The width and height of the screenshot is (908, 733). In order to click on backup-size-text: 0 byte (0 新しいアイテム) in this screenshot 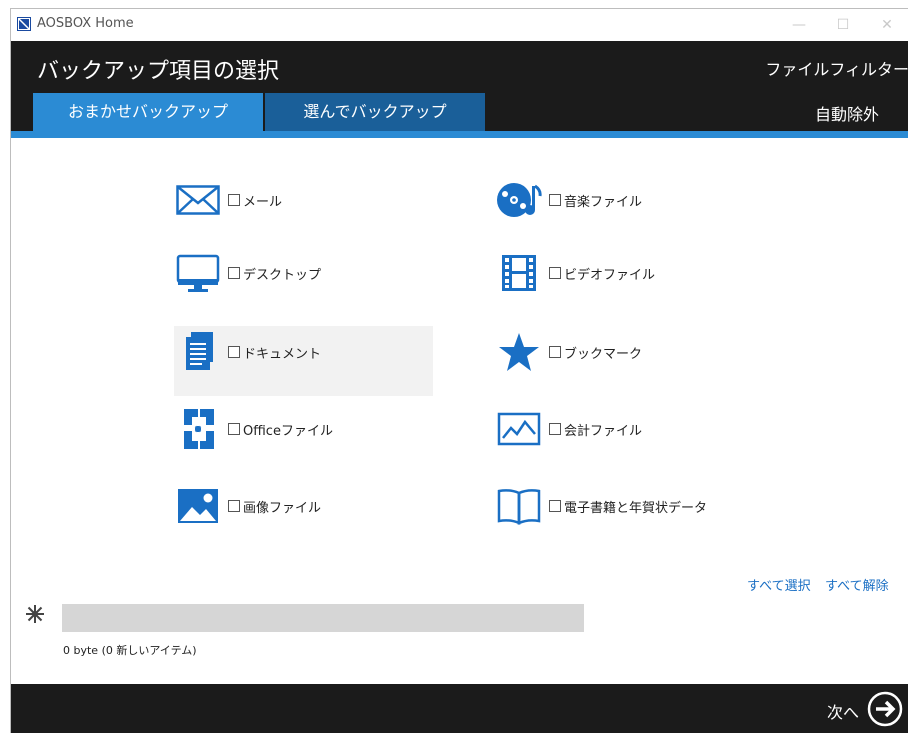, I will do `click(130, 650)`.